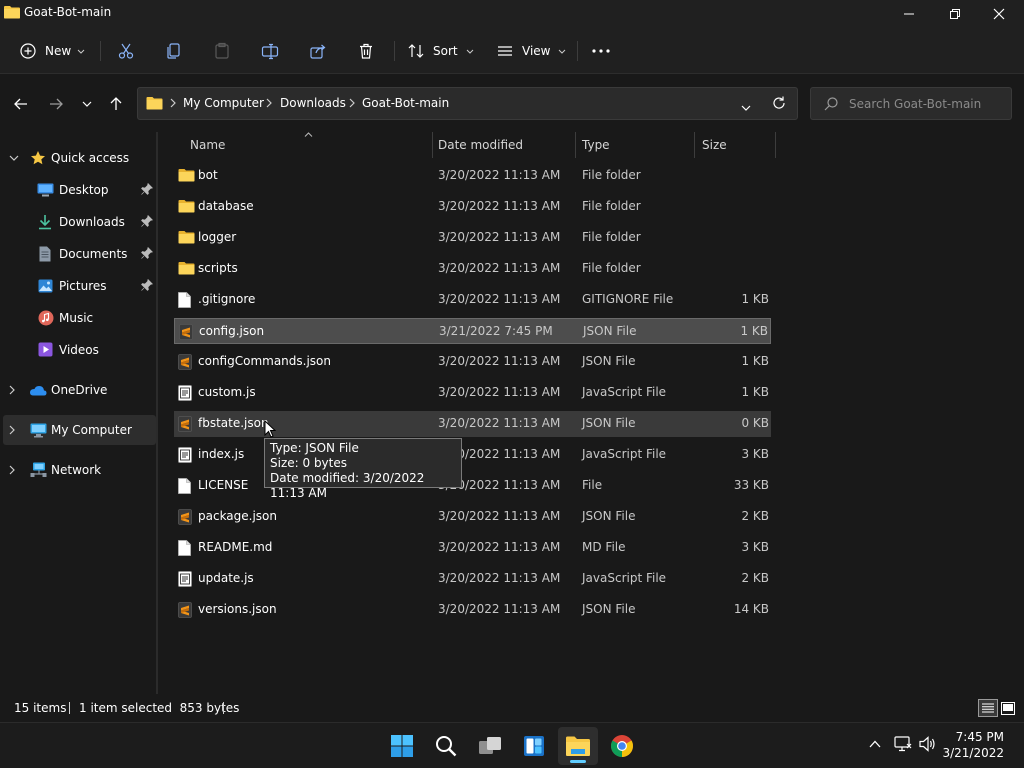 The height and width of the screenshot is (768, 1024). I want to click on system-clock: 7:45 PM 3/21/2022, so click(973, 745).